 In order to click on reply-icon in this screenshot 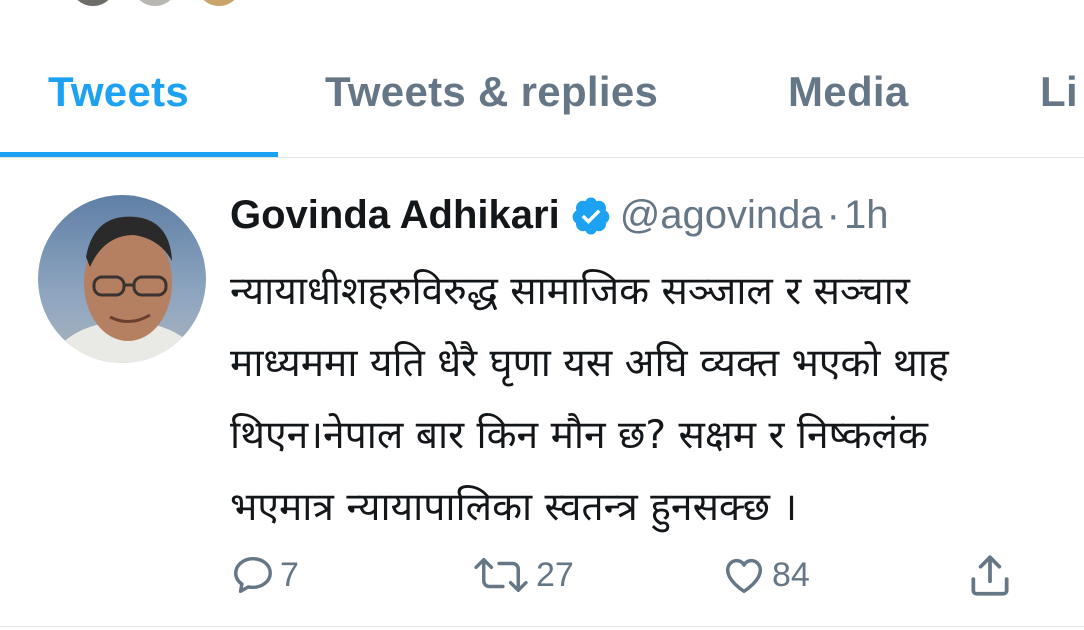, I will do `click(253, 575)`.